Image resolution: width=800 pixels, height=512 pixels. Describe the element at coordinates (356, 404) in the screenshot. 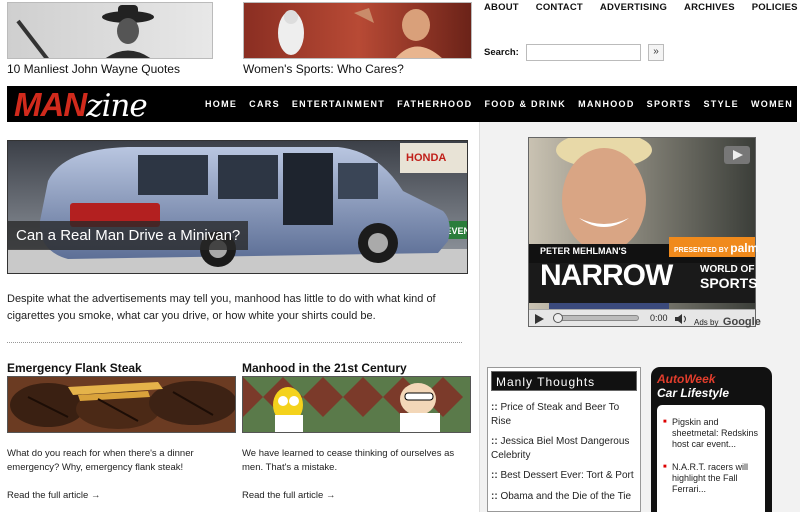

I see `feature-manhood-image` at that location.